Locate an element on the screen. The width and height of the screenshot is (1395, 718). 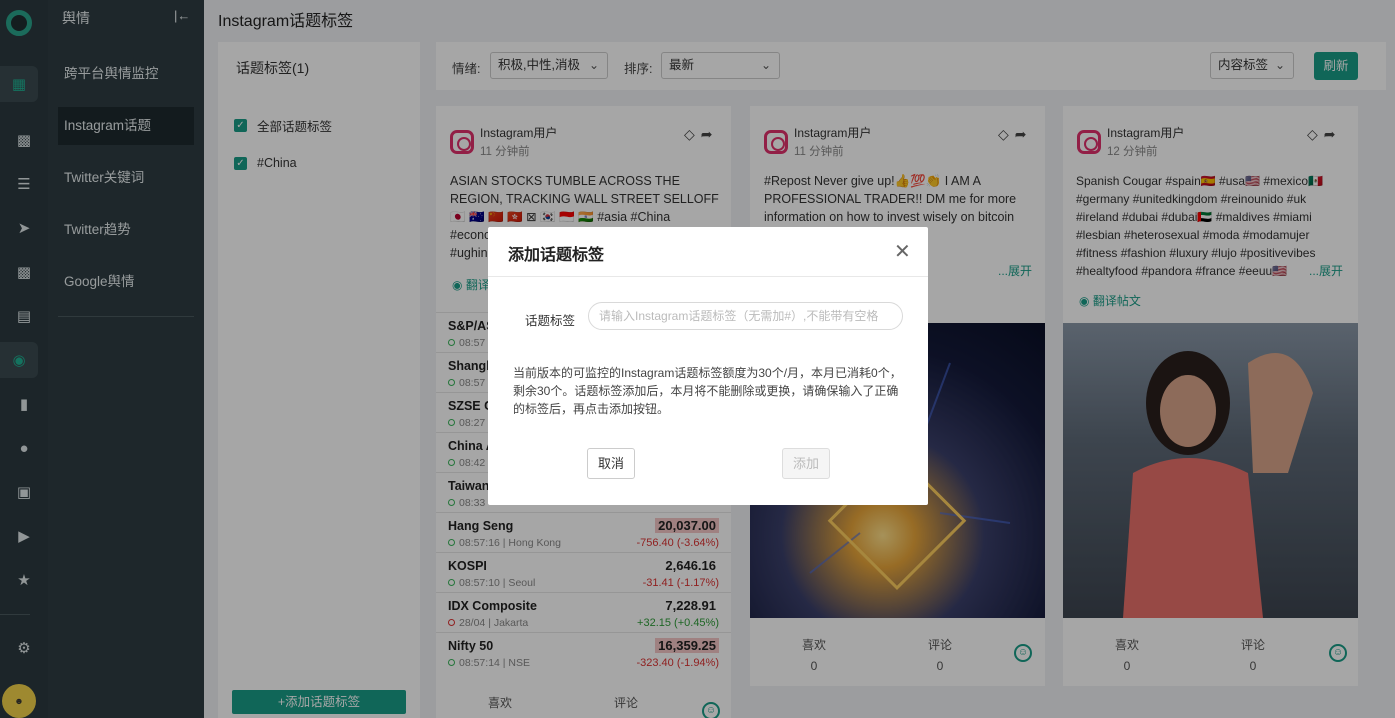
add-button: 添加 is located at coordinates (806, 463).